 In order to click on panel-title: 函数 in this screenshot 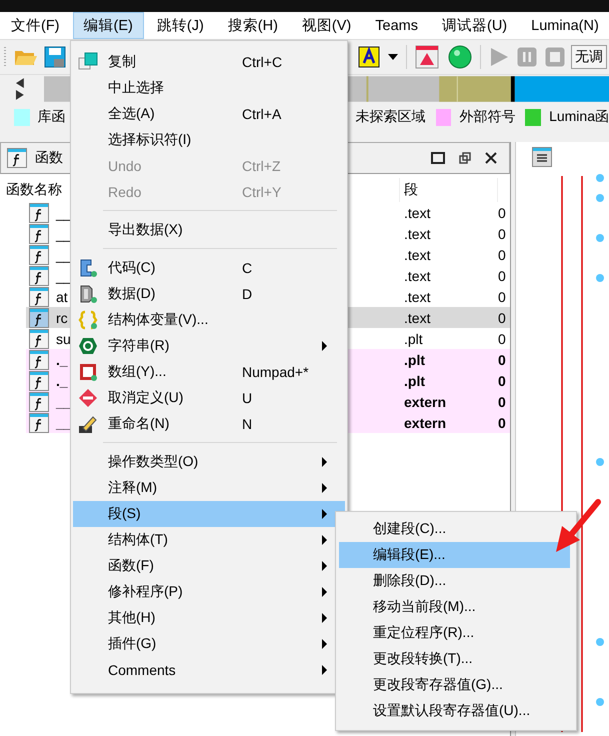, I will do `click(49, 158)`.